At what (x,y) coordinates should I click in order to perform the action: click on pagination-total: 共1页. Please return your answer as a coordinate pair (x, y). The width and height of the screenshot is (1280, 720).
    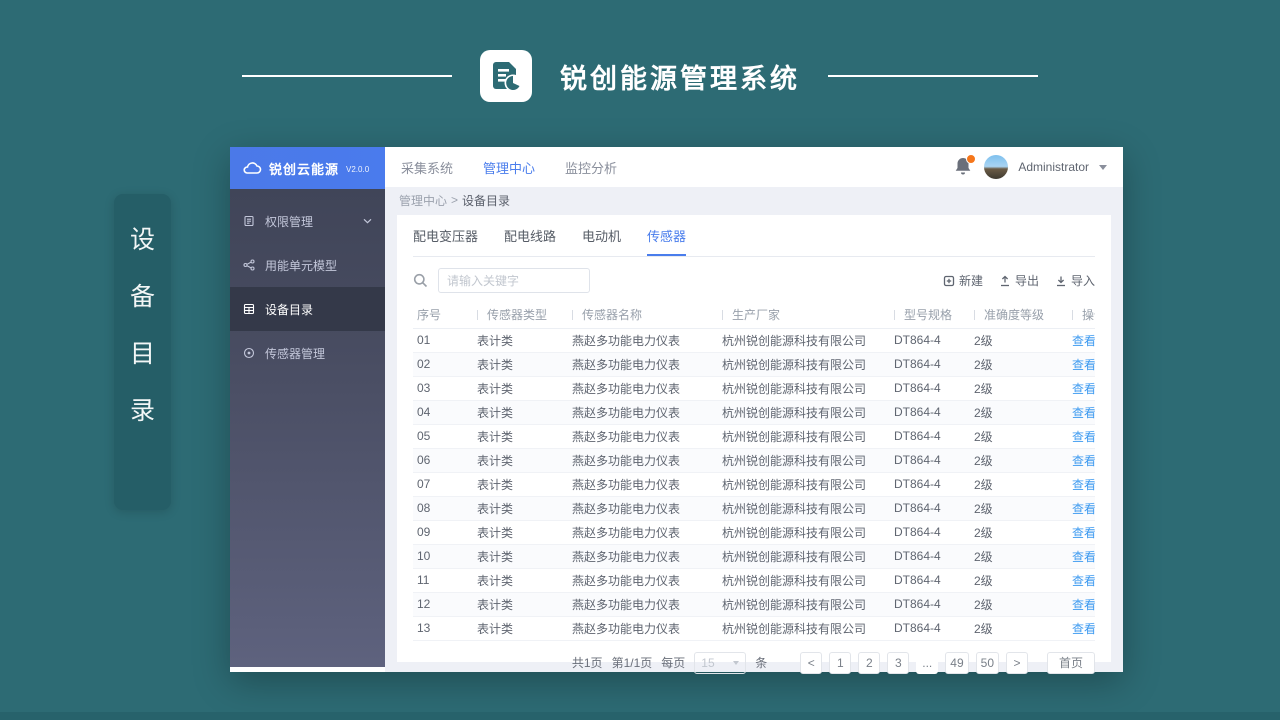
    Looking at the image, I should click on (587, 663).